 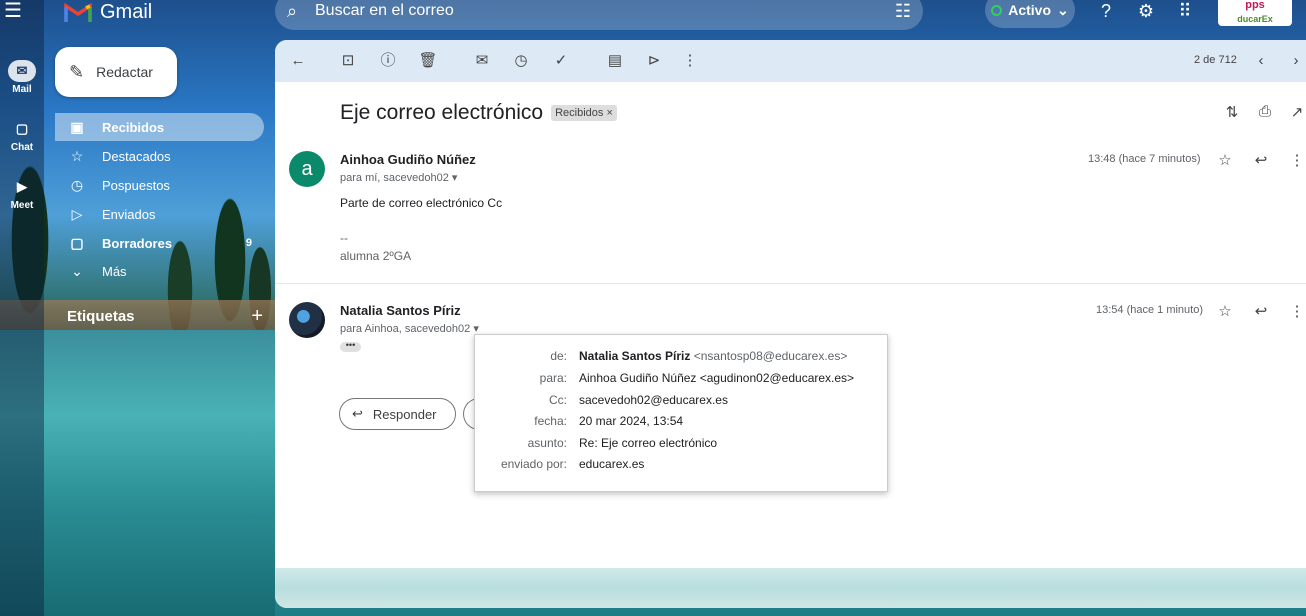 I want to click on account-badge: pps ducarEx, so click(x=1255, y=13).